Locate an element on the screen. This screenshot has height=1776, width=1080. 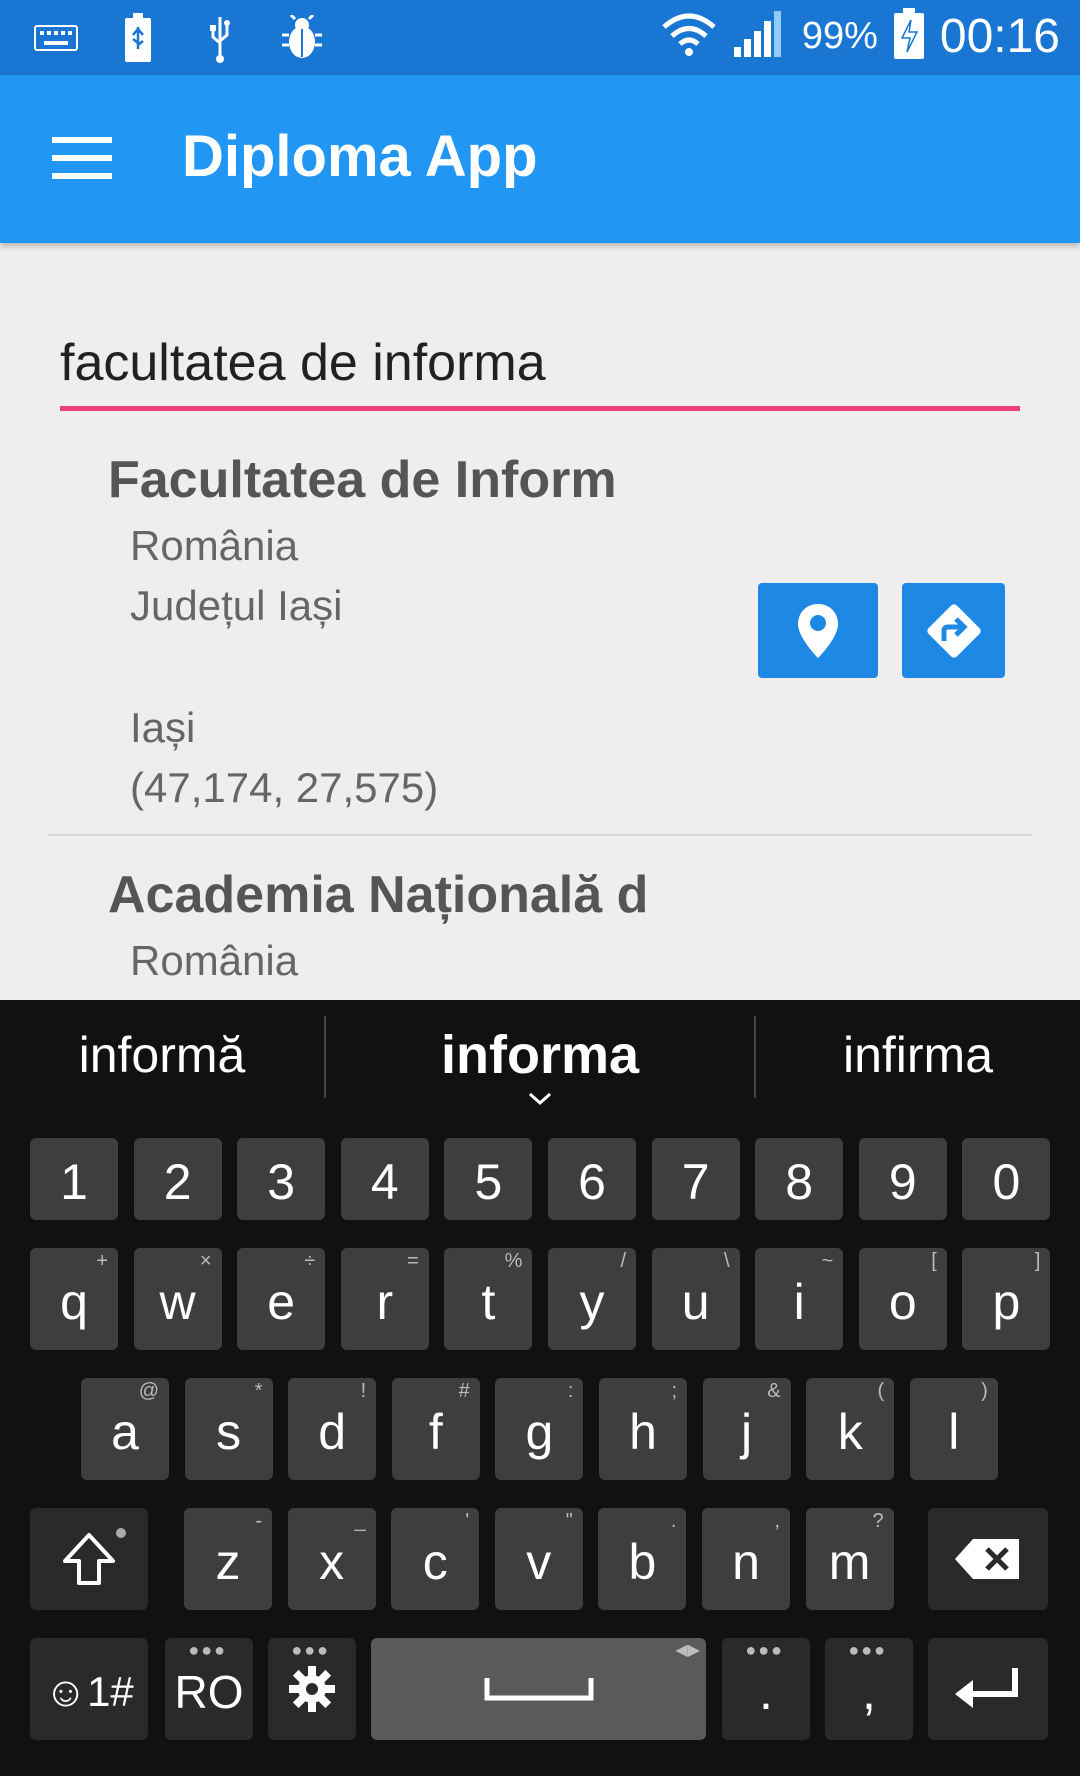
key-j: & j is located at coordinates (746, 1429).